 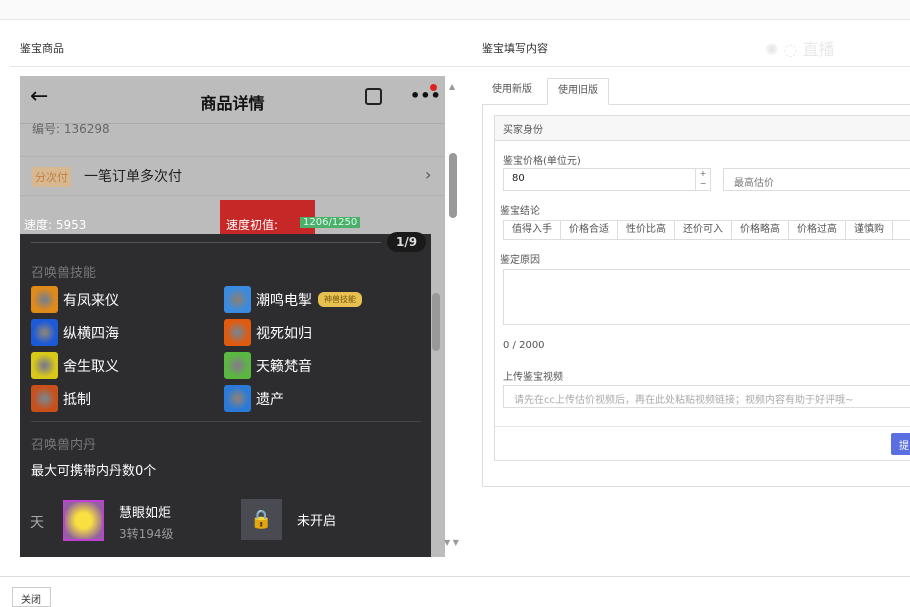 I want to click on skill-item: 视死如归, so click(x=268, y=332).